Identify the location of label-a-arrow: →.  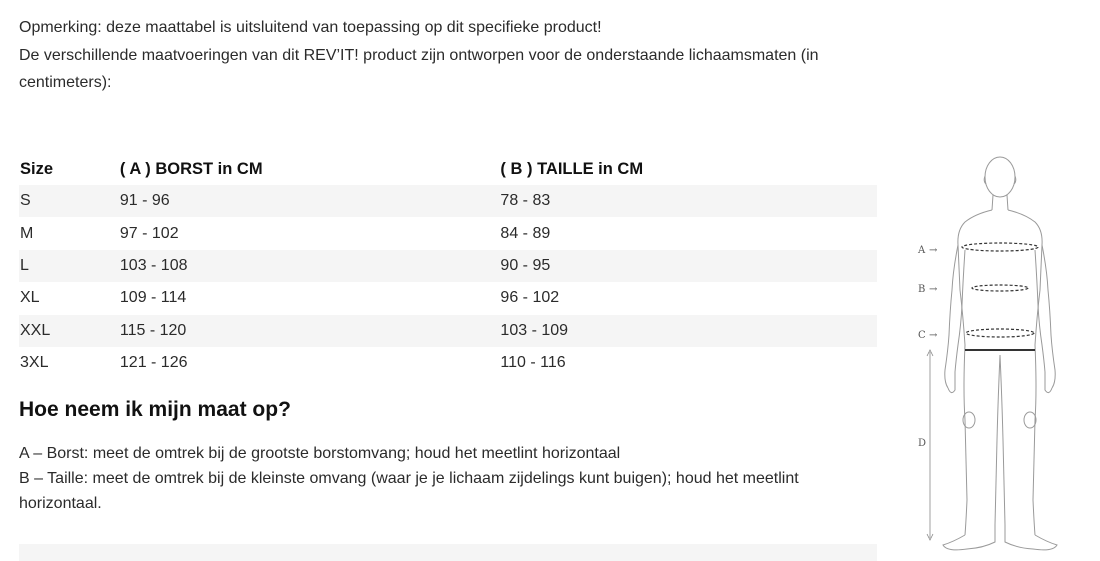
(933, 250).